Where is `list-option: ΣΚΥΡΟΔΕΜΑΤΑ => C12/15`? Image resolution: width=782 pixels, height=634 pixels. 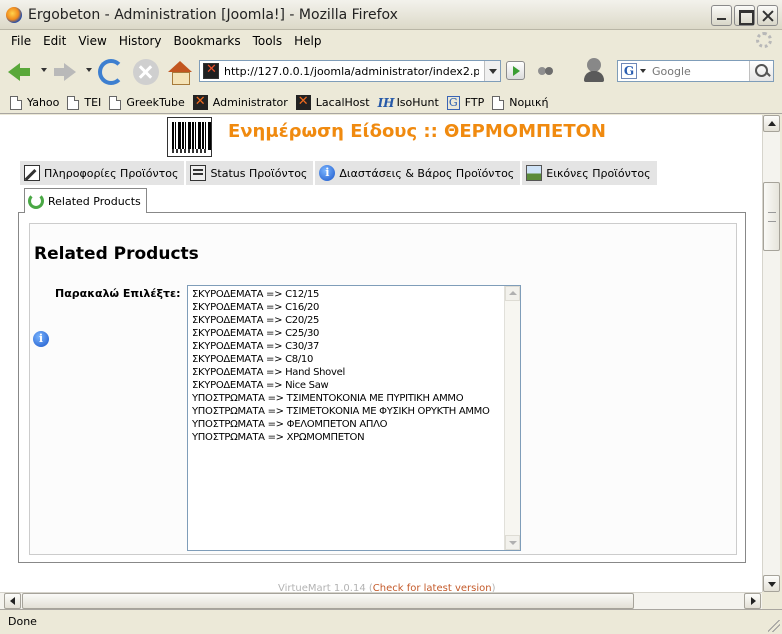 list-option: ΣΚΥΡΟΔΕΜΑΤΑ => C12/15 is located at coordinates (341, 294).